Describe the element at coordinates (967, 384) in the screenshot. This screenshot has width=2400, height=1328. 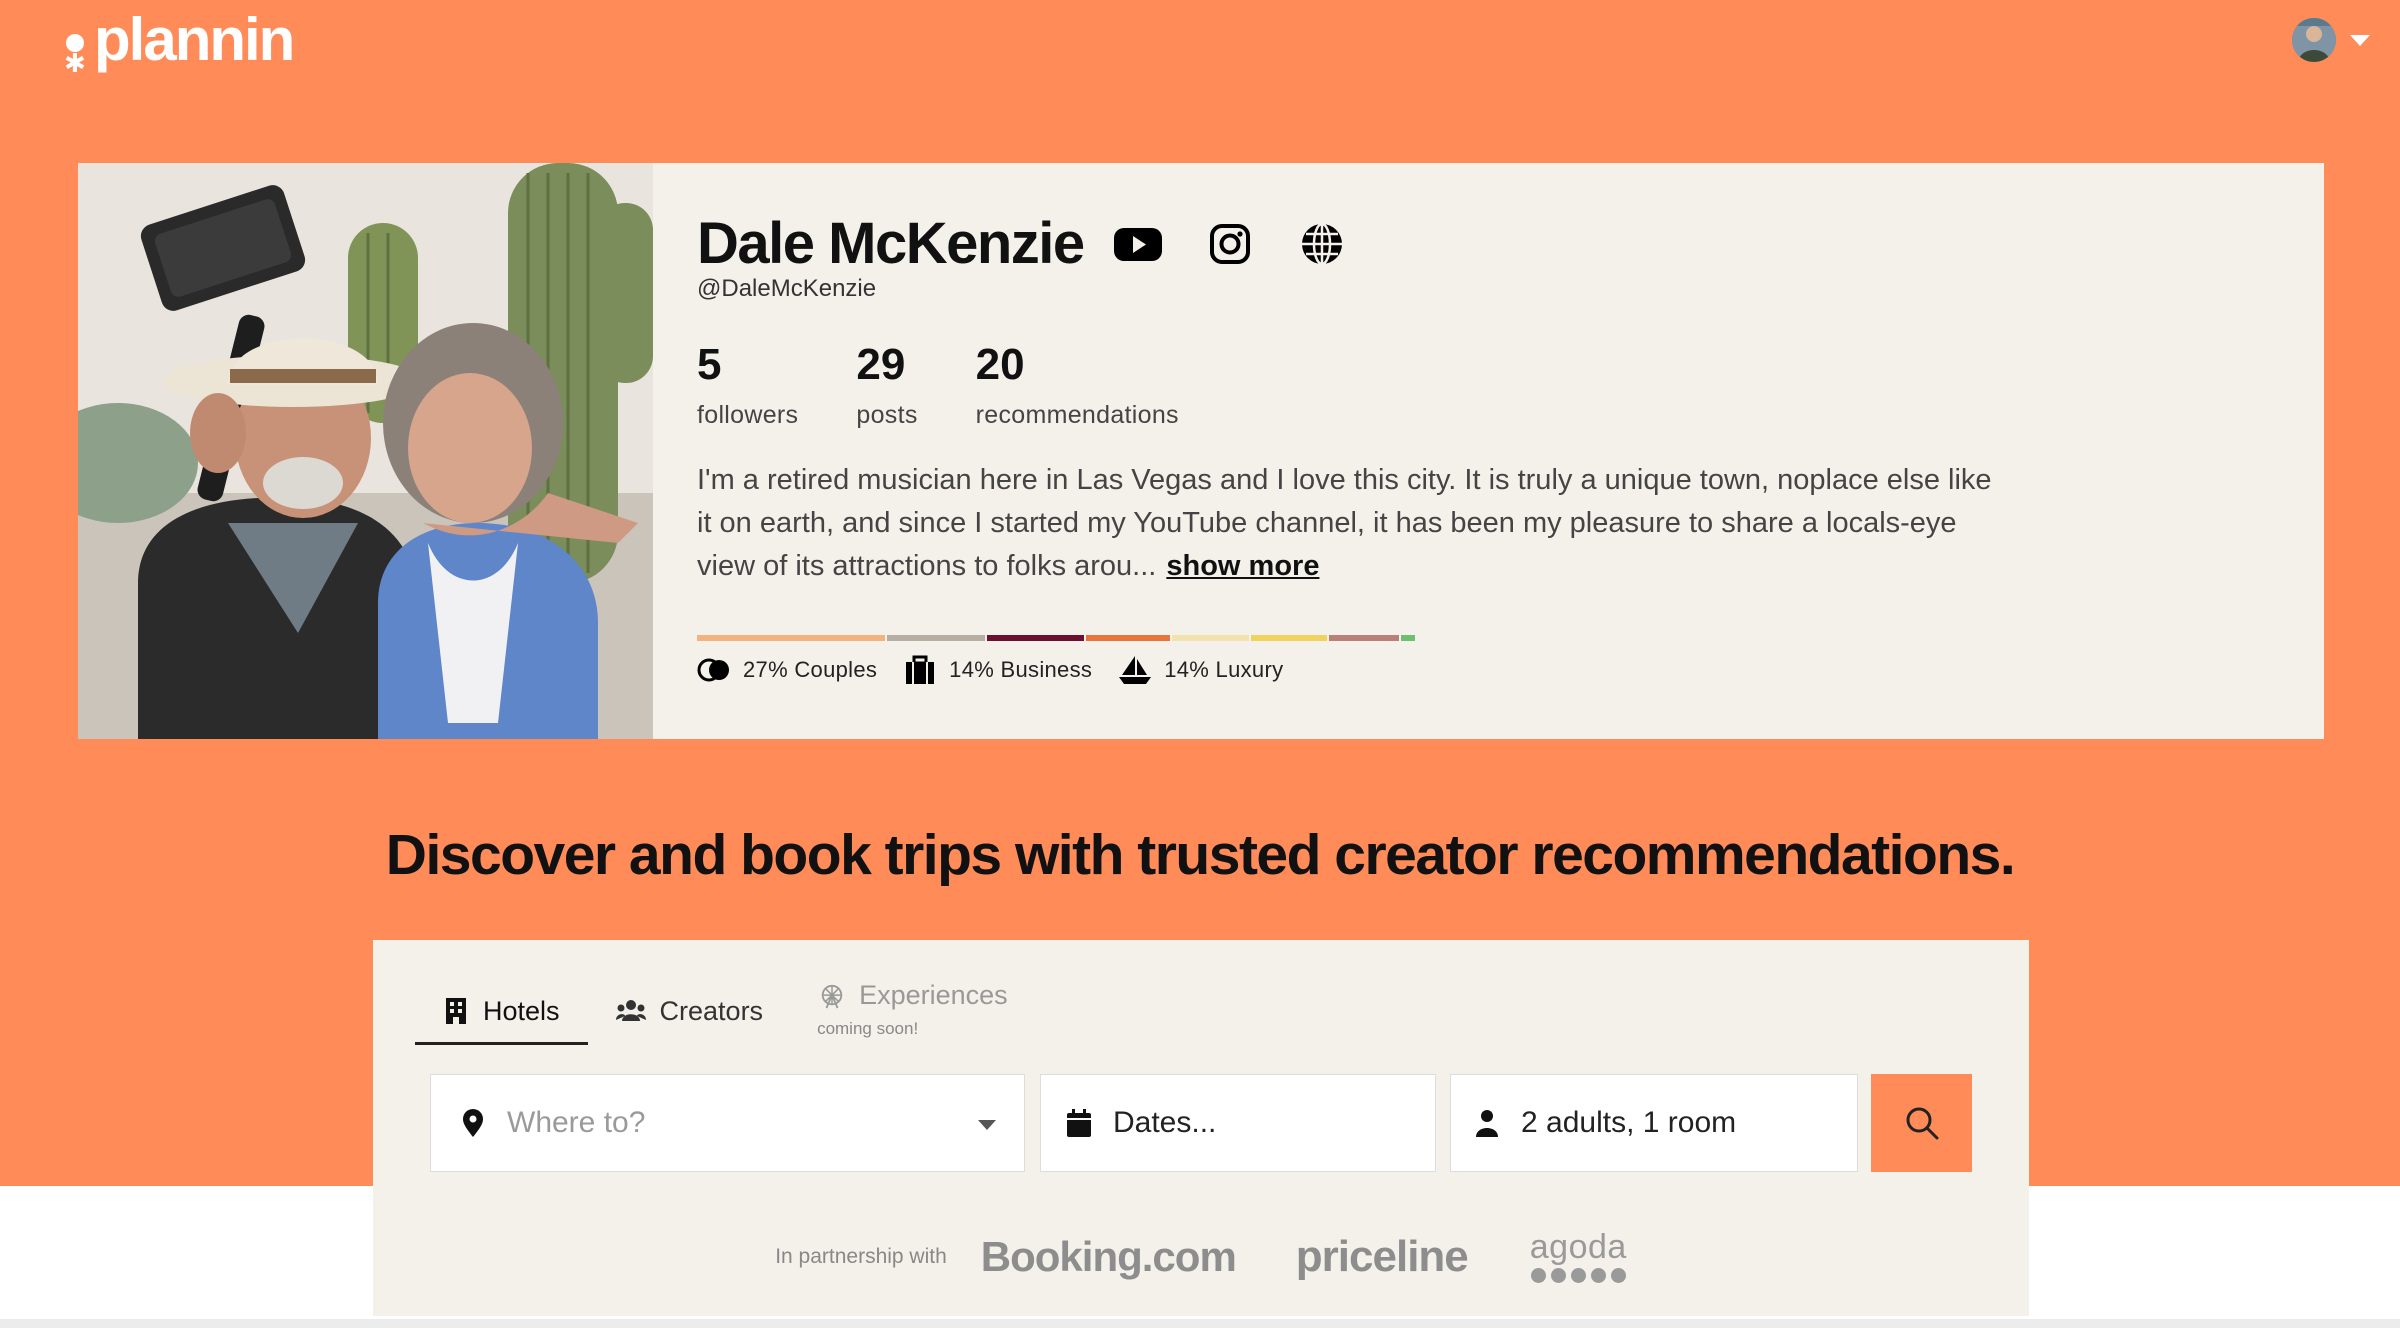
I see `creator-stats: 5 followers 29 posts 20 recommendations` at that location.